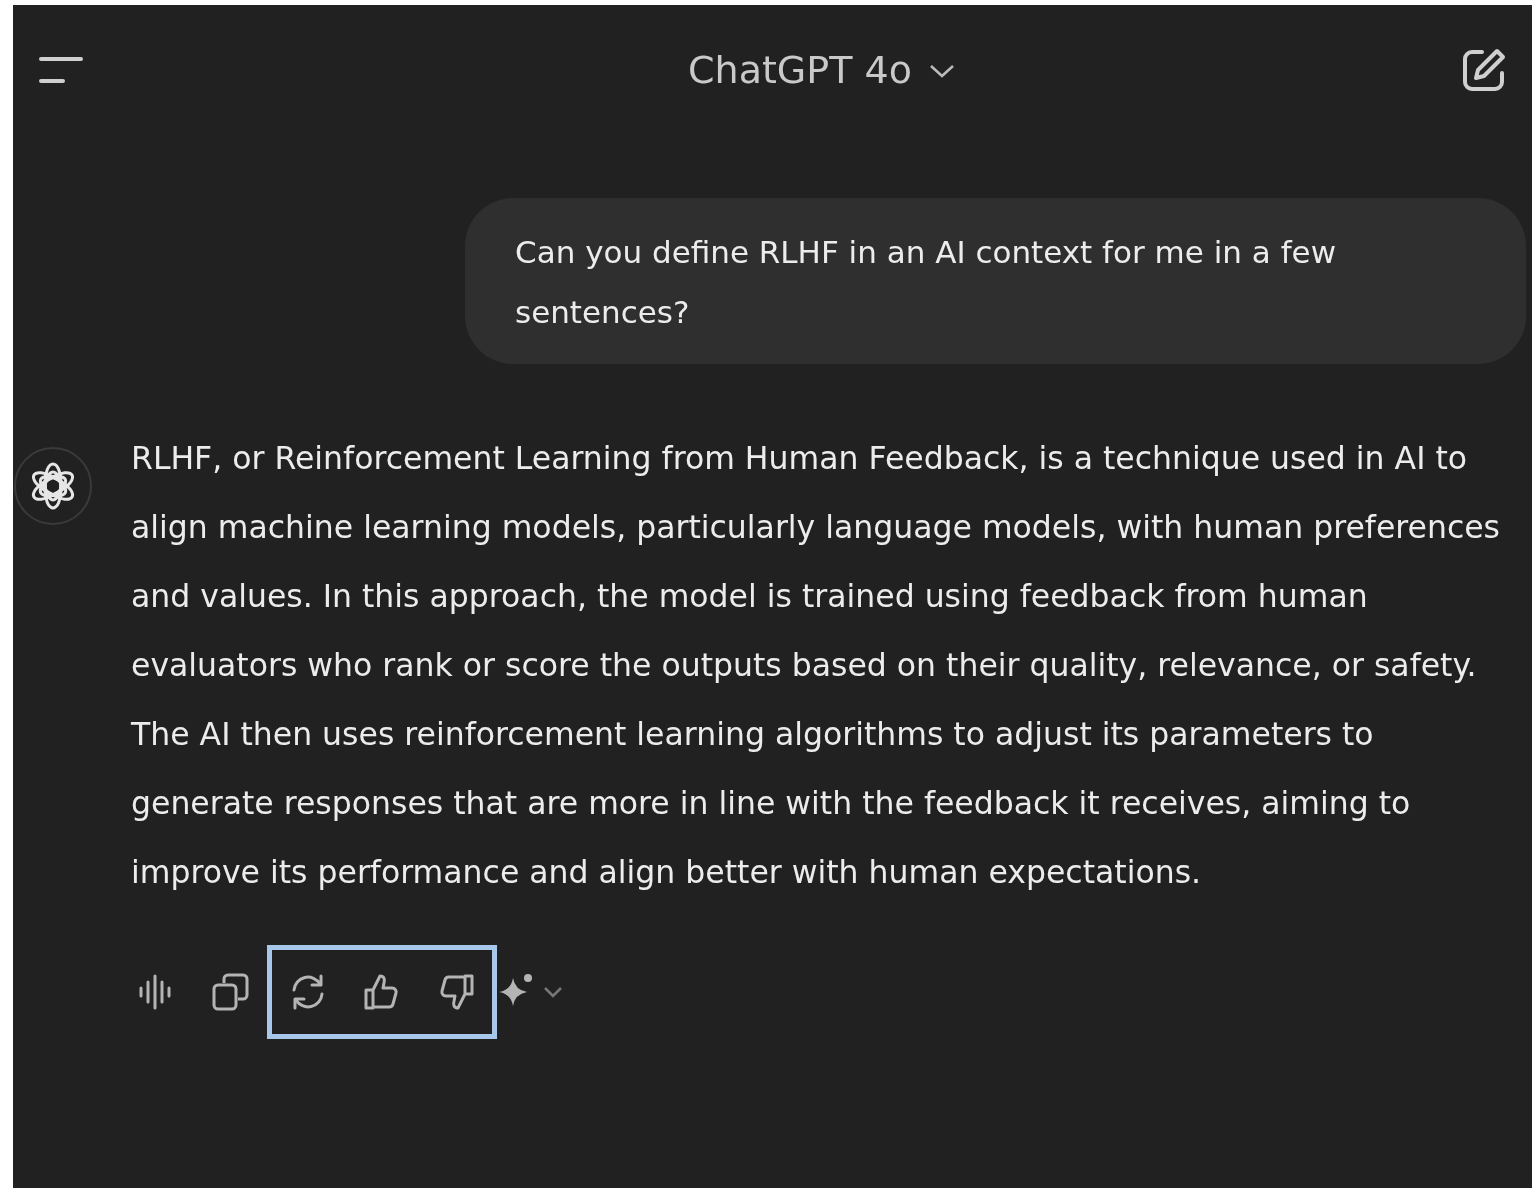  I want to click on user-message: Can you define RLHF in an AI context for me in a few sentences?, so click(995, 281).